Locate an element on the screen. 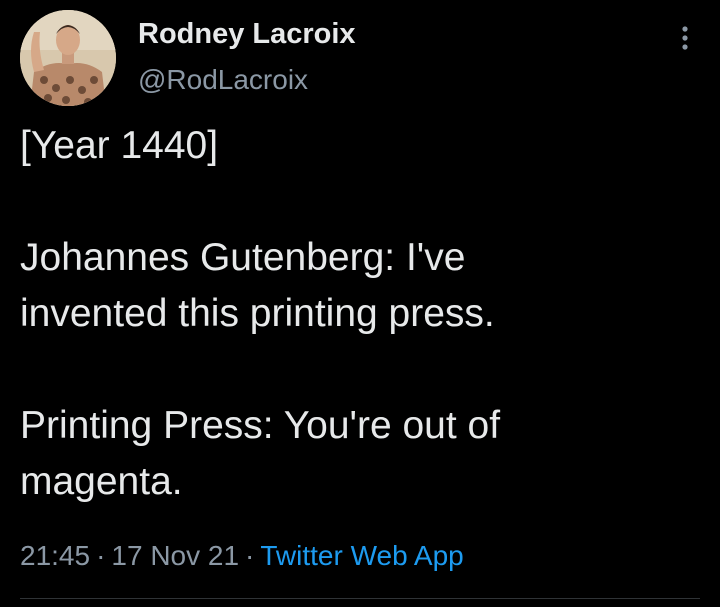 This screenshot has height=607, width=720. tweet-date: 17 Nov 21 is located at coordinates (175, 555).